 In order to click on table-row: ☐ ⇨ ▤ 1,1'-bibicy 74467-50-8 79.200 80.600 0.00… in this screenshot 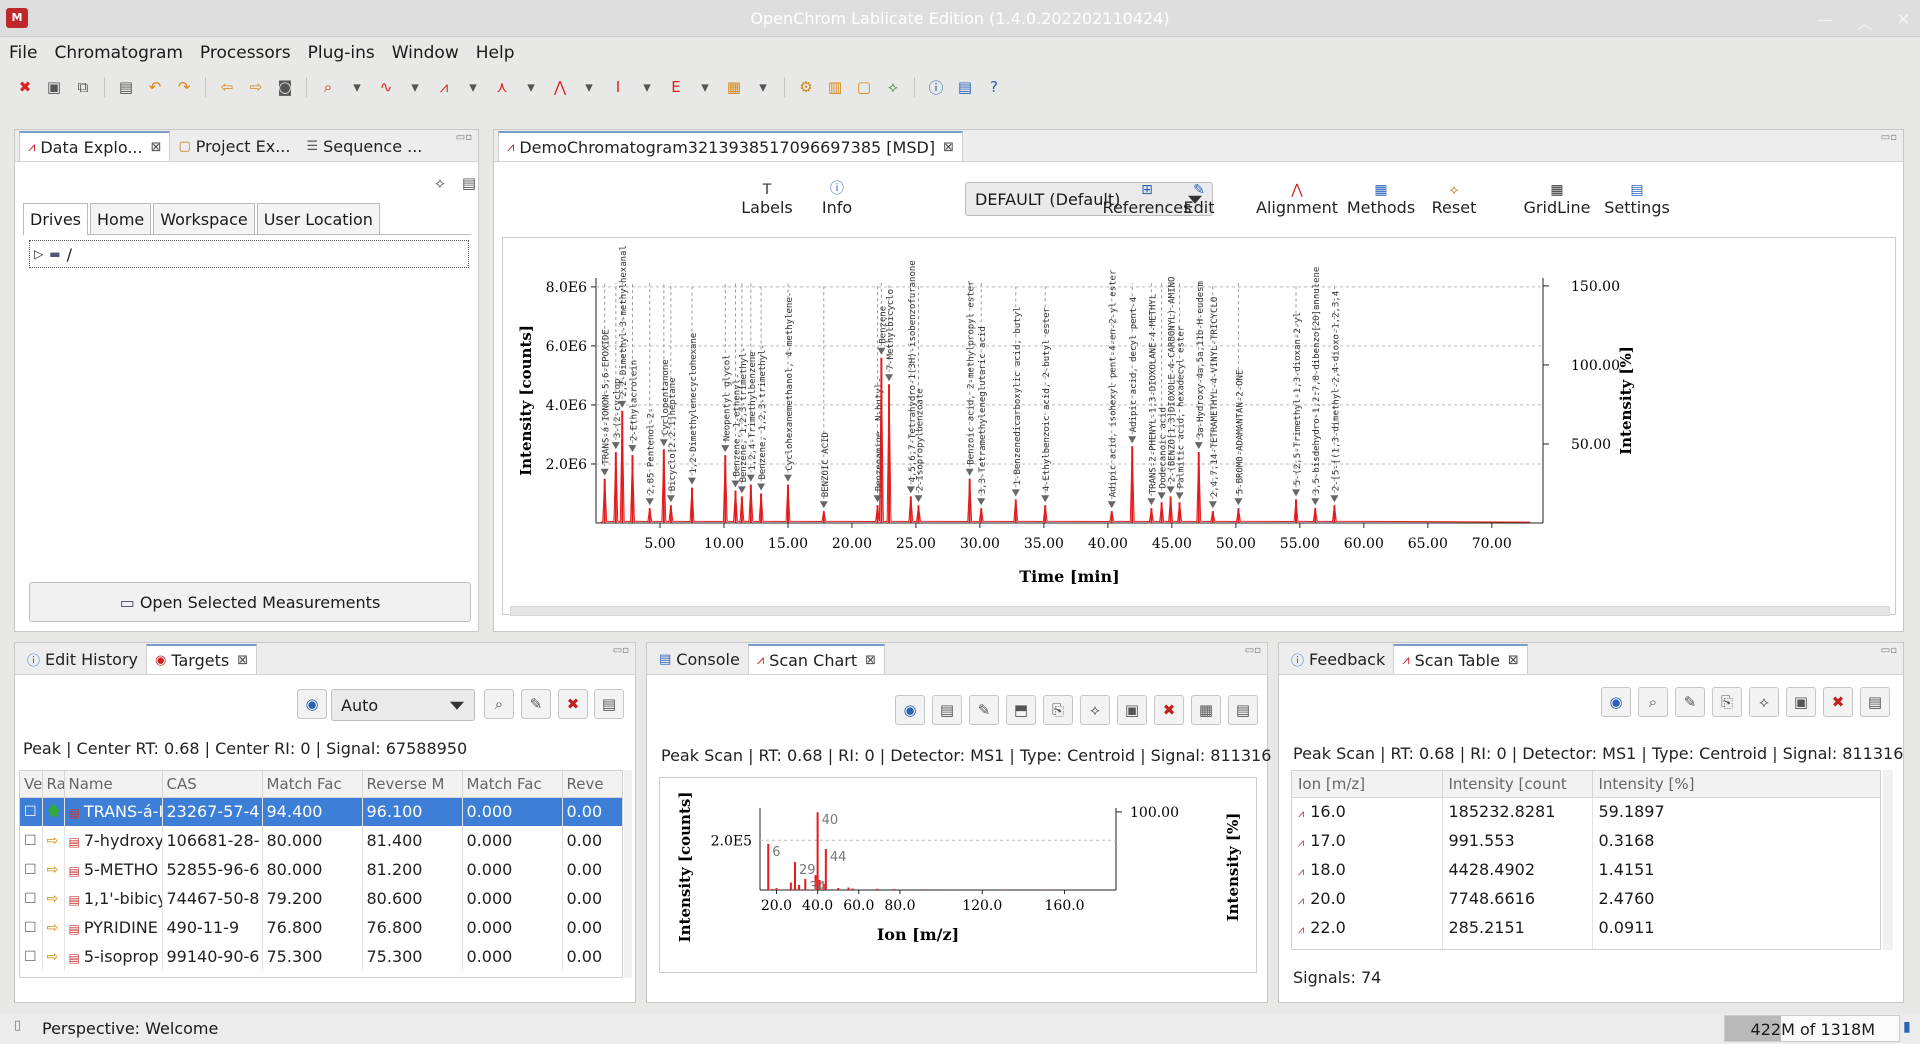, I will do `click(321, 898)`.